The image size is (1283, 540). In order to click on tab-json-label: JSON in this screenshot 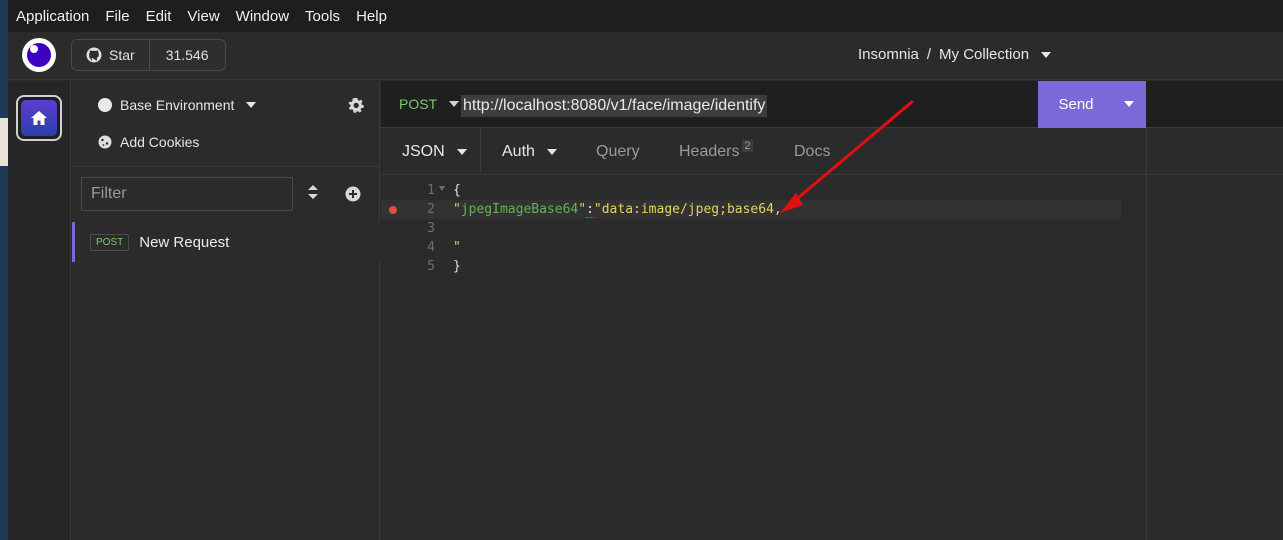, I will do `click(423, 151)`.